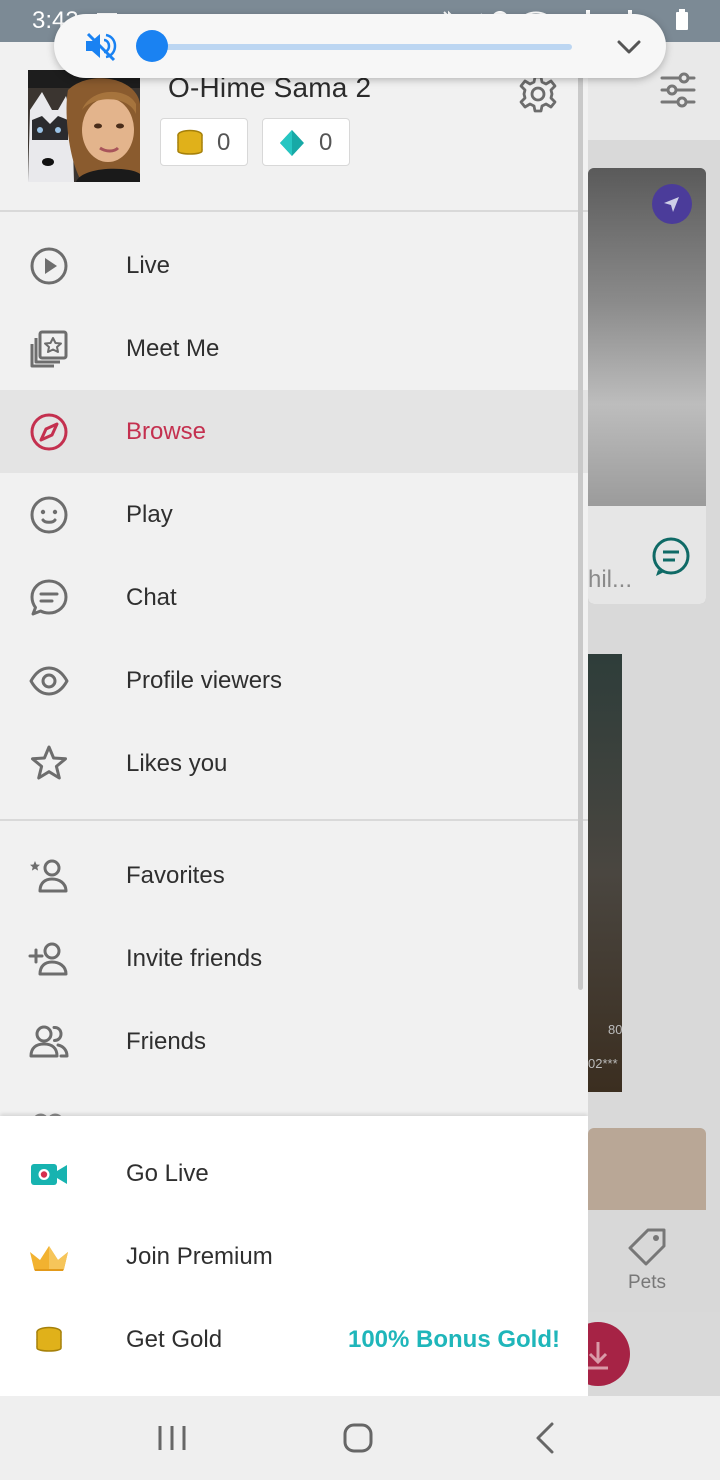 Image resolution: width=720 pixels, height=1480 pixels. What do you see at coordinates (49, 1174) in the screenshot?
I see `video-camera-icon` at bounding box center [49, 1174].